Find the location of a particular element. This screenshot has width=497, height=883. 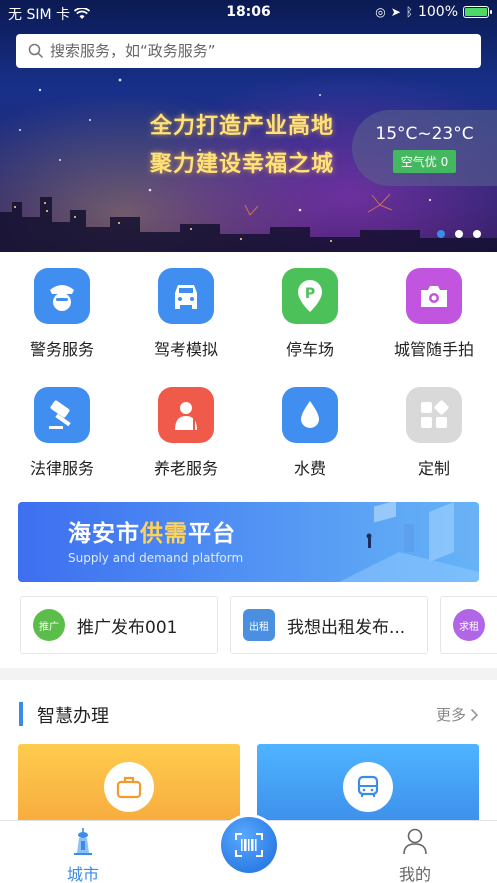

smart-card-orange is located at coordinates (129, 782).